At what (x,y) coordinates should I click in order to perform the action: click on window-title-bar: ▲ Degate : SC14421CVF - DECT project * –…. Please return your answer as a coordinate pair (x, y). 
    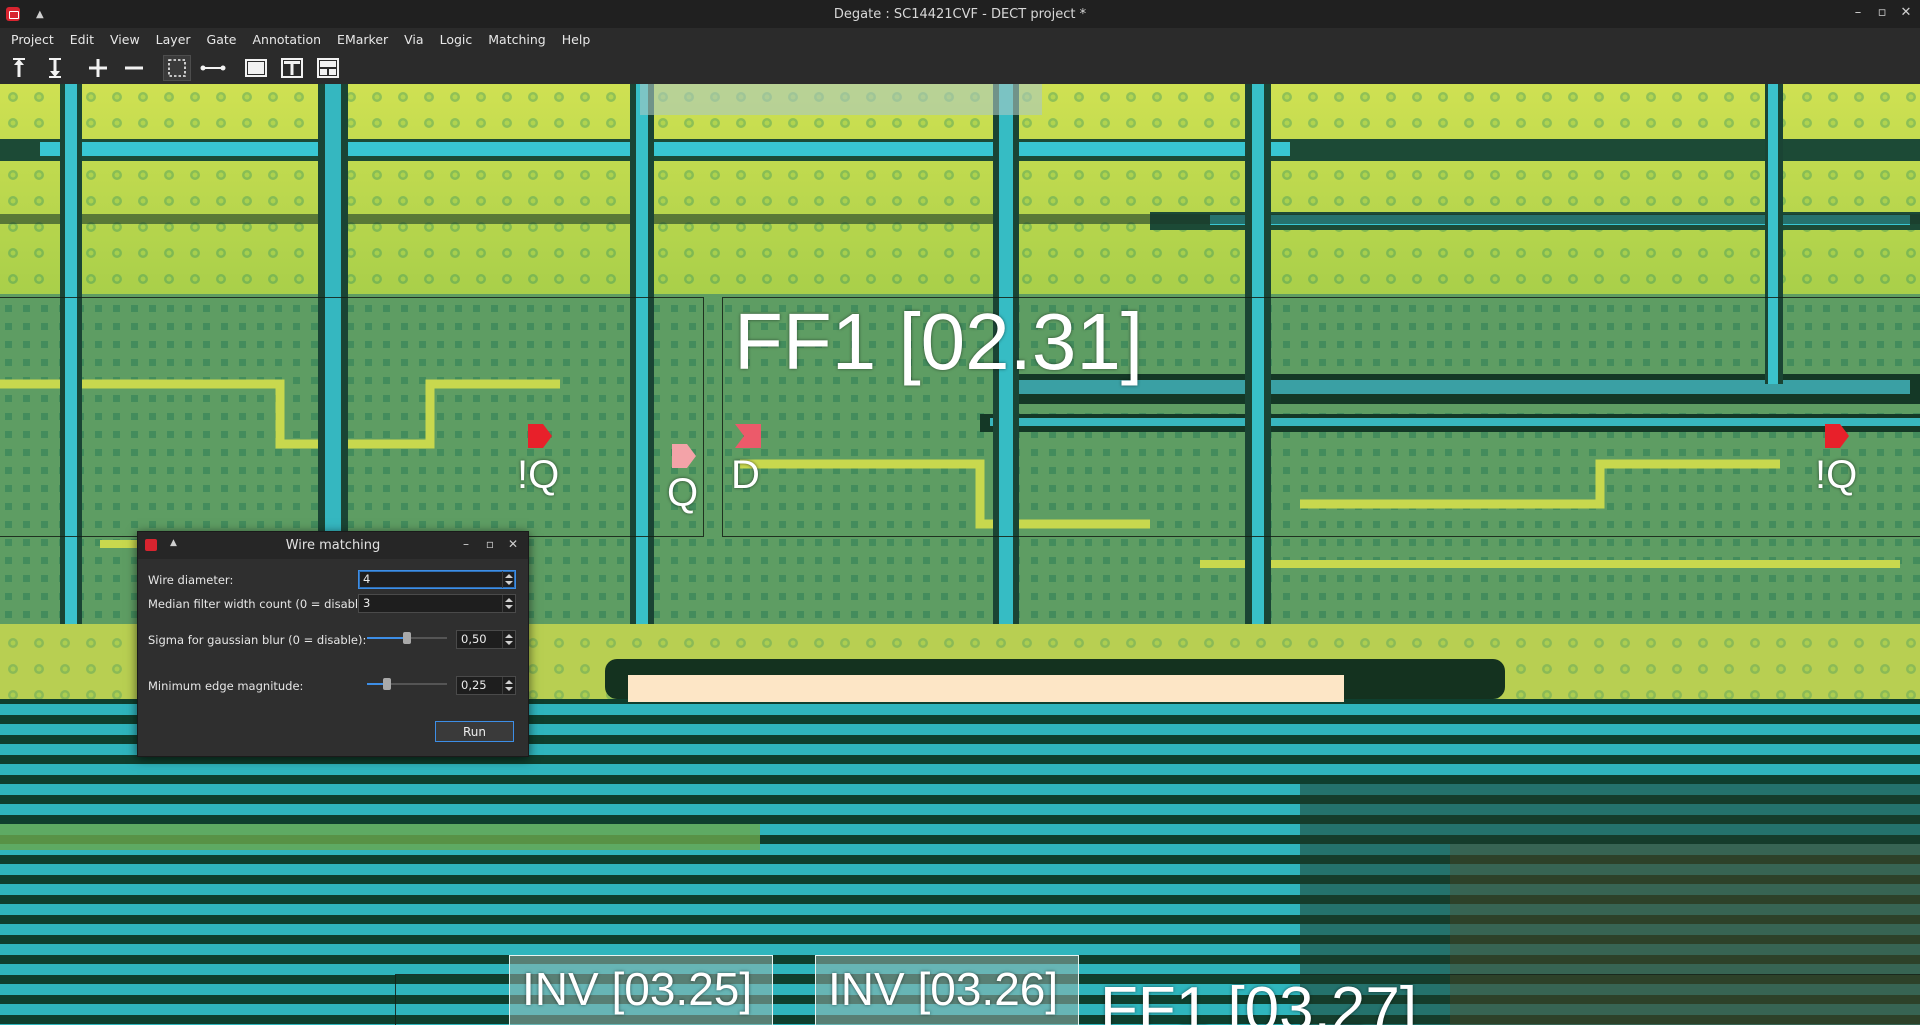
    Looking at the image, I should click on (960, 14).